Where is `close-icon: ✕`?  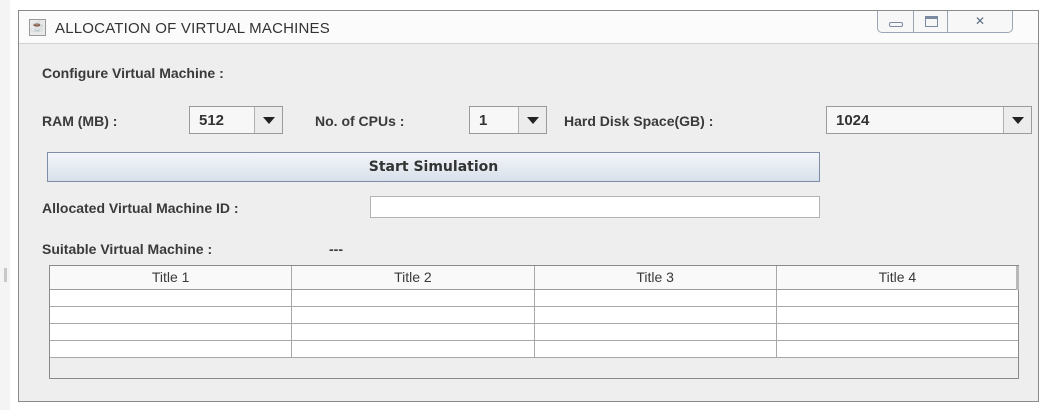 close-icon: ✕ is located at coordinates (980, 21).